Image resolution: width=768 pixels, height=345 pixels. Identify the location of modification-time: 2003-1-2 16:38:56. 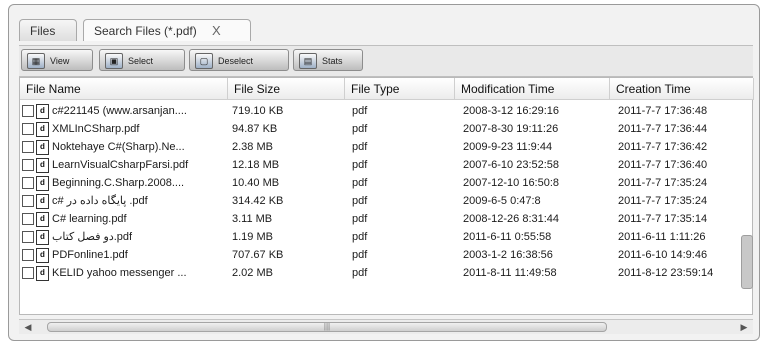
(508, 255).